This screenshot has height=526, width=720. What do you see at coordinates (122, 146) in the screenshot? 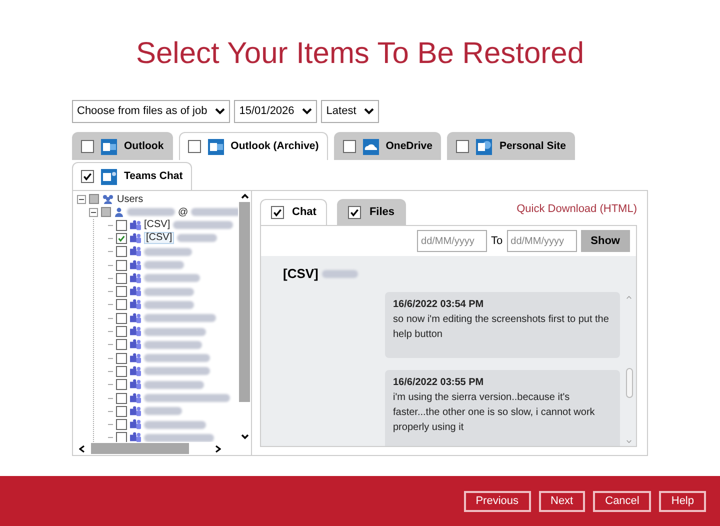
I see `source-tab: Outlook` at bounding box center [122, 146].